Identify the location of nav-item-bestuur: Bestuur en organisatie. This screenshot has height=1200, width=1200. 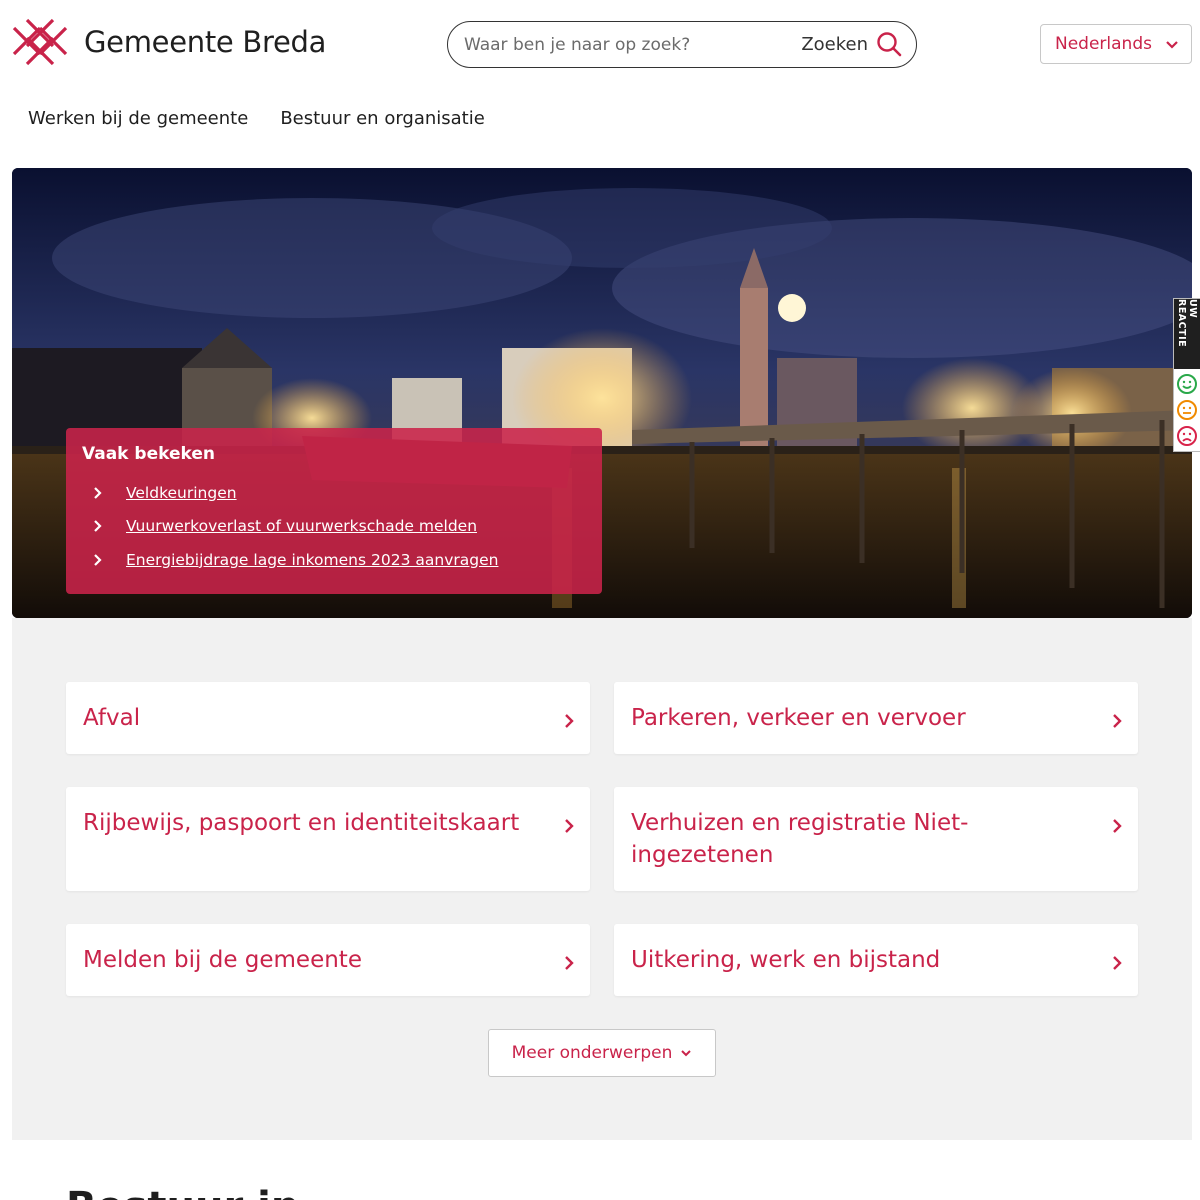
(382, 118).